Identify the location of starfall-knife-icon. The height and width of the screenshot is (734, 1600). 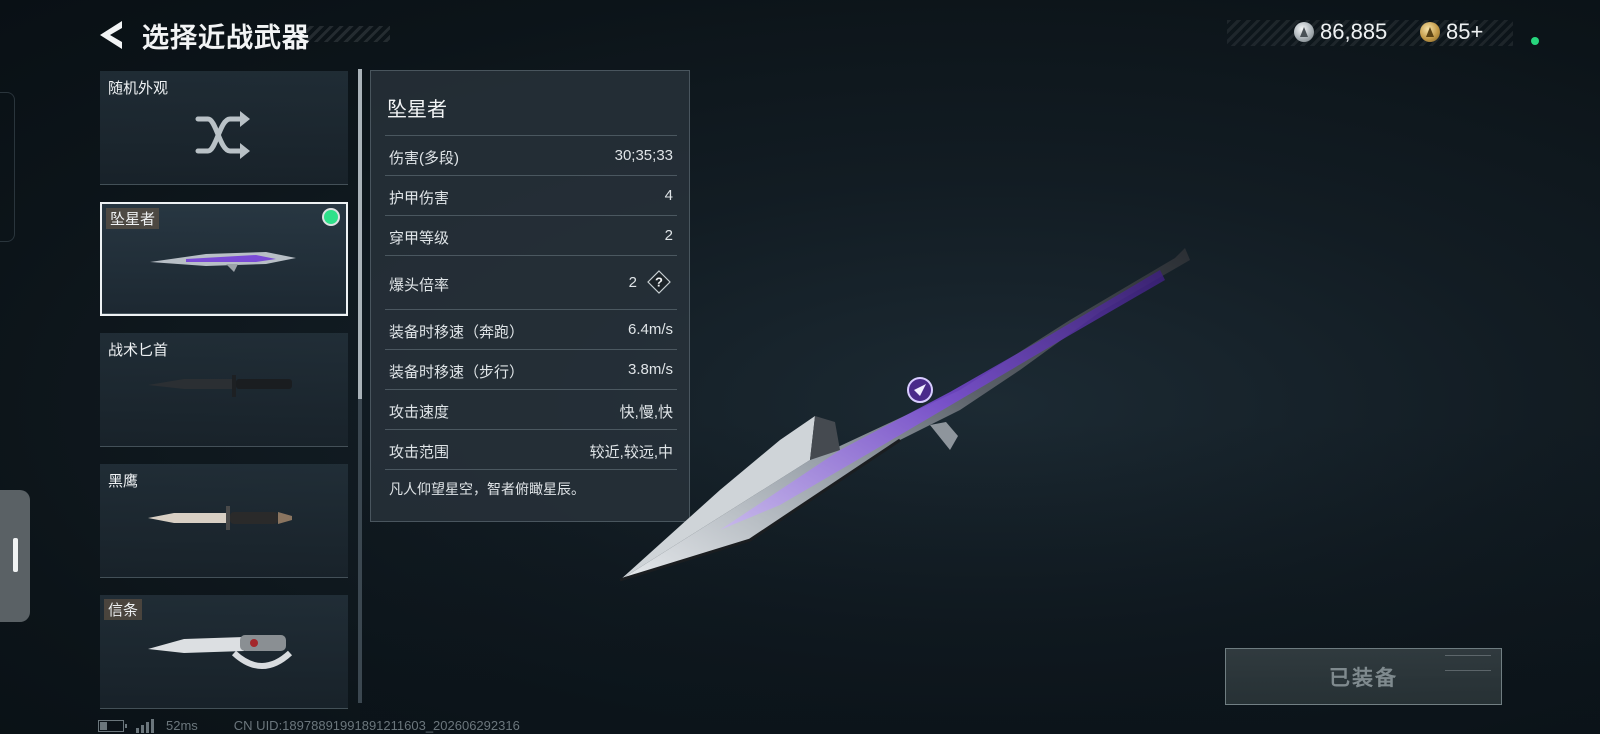
(223, 262).